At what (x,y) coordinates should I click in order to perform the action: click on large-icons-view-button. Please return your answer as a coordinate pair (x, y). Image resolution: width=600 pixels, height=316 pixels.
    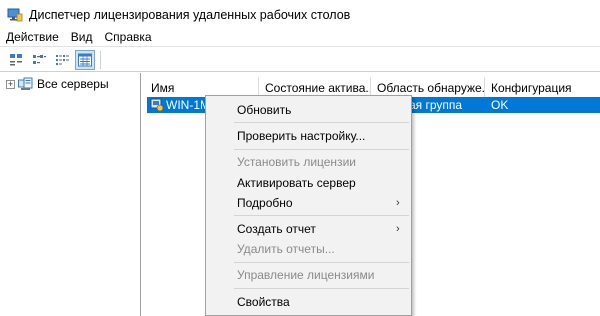
    Looking at the image, I should click on (16, 60).